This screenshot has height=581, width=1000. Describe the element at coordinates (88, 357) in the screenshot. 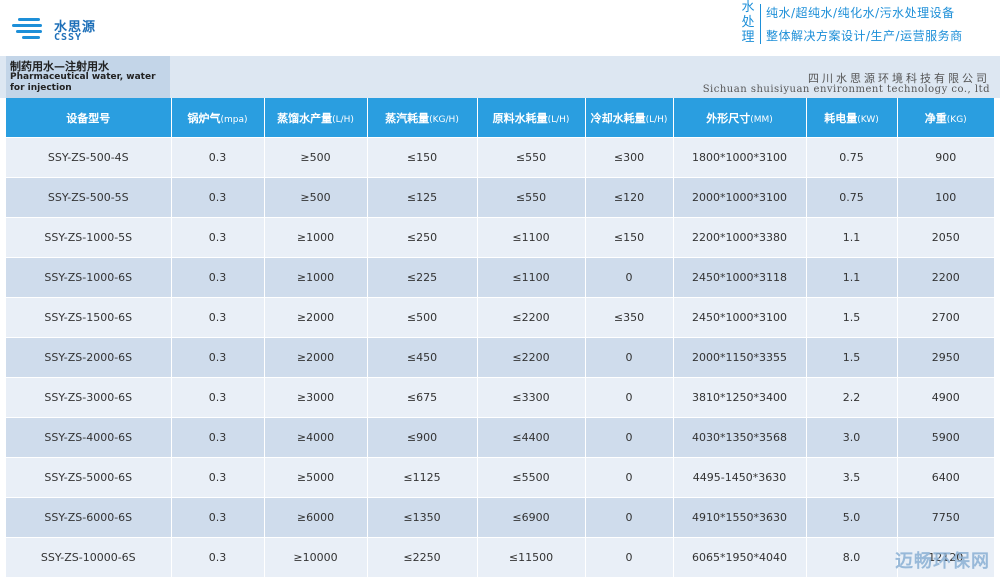

I see `cell-model: SSY-ZS-2000-6S` at that location.